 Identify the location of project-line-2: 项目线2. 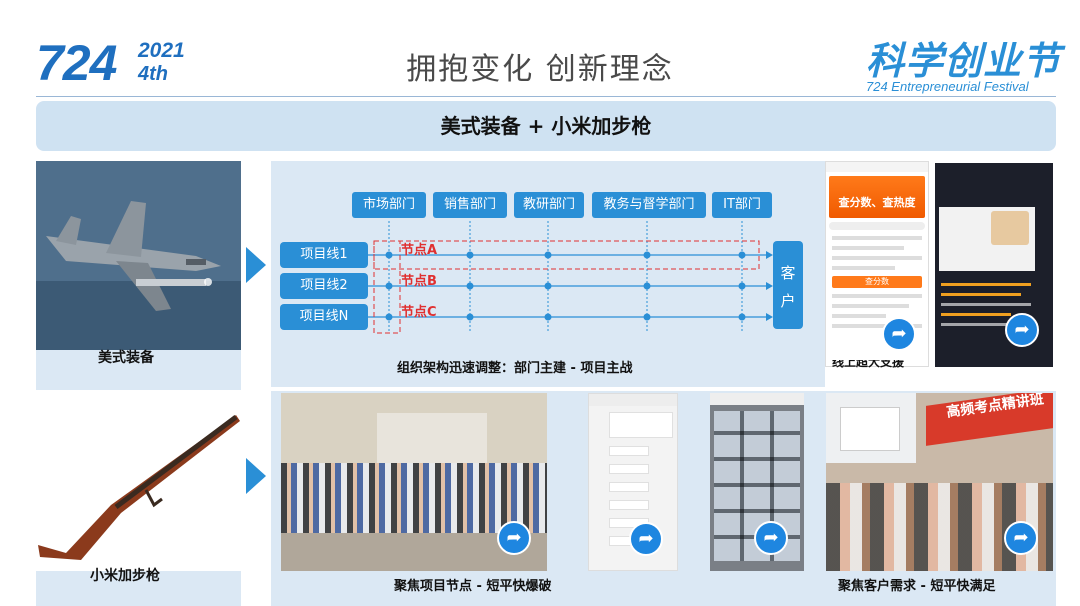
(324, 286).